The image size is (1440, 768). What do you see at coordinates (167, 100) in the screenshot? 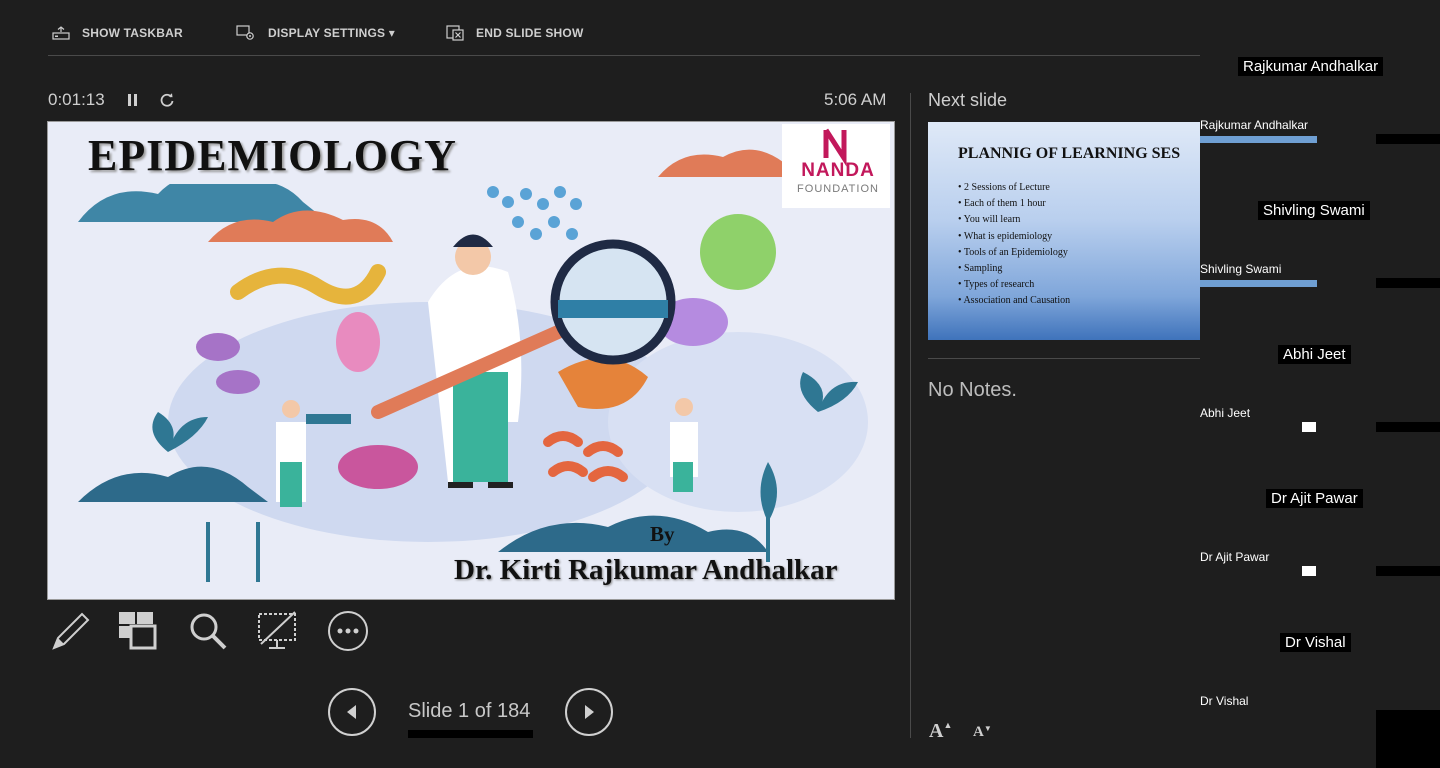
I see `restart-timer-icon` at bounding box center [167, 100].